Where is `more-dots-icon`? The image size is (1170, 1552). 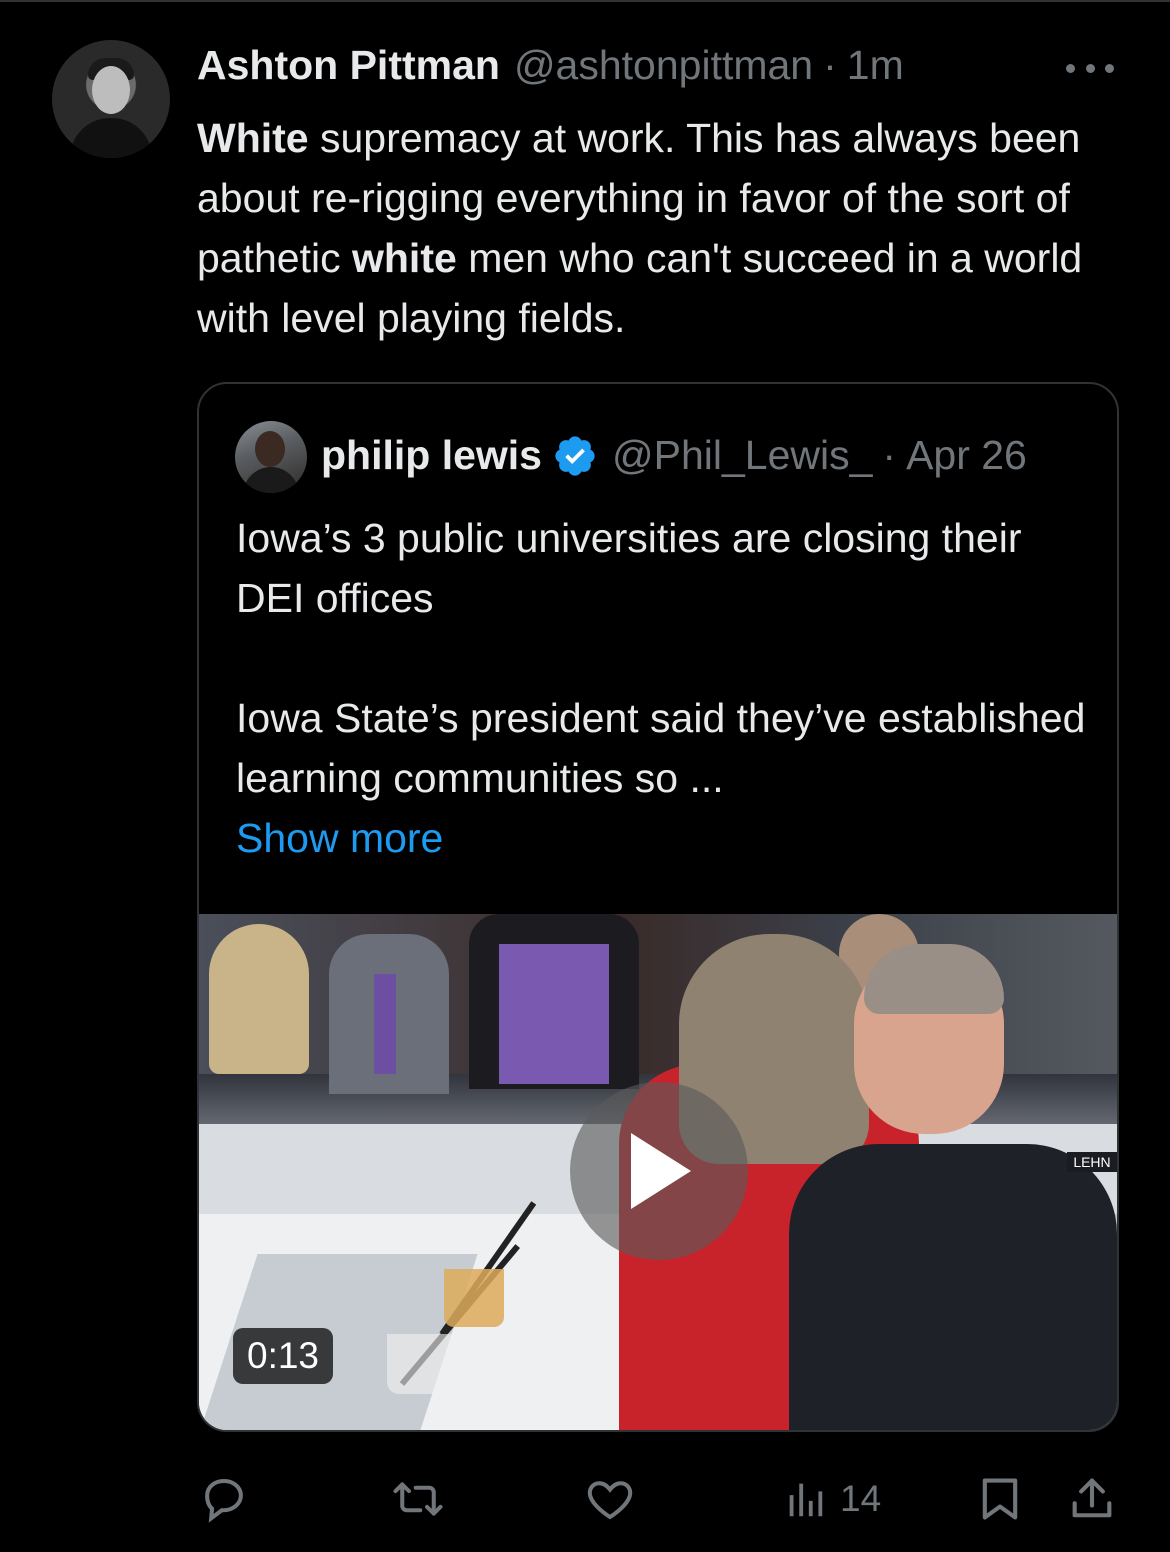
more-dots-icon is located at coordinates (1090, 68).